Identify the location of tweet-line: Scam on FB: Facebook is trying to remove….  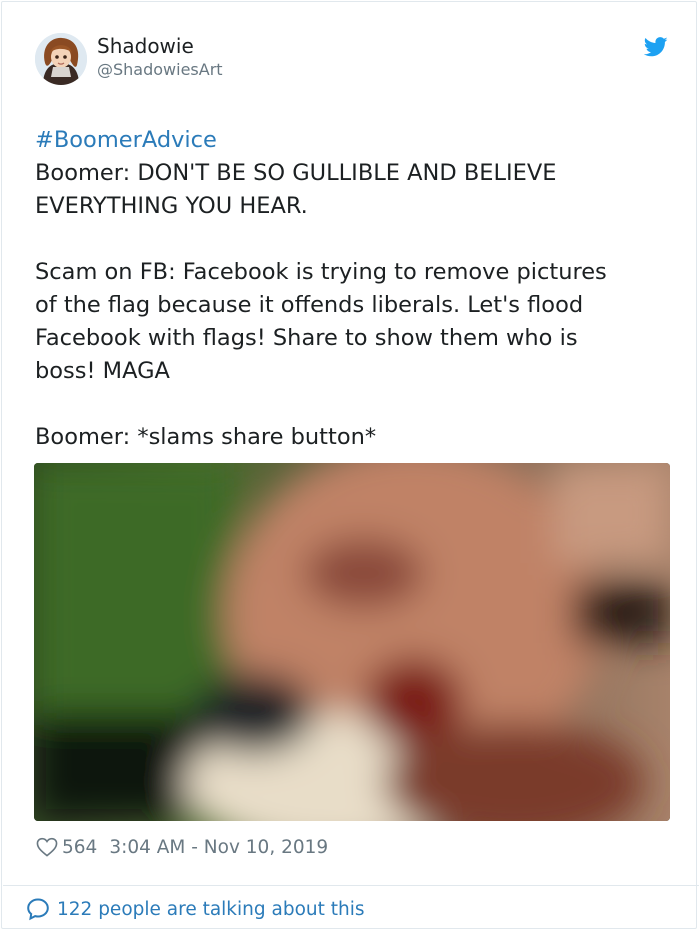
(321, 272).